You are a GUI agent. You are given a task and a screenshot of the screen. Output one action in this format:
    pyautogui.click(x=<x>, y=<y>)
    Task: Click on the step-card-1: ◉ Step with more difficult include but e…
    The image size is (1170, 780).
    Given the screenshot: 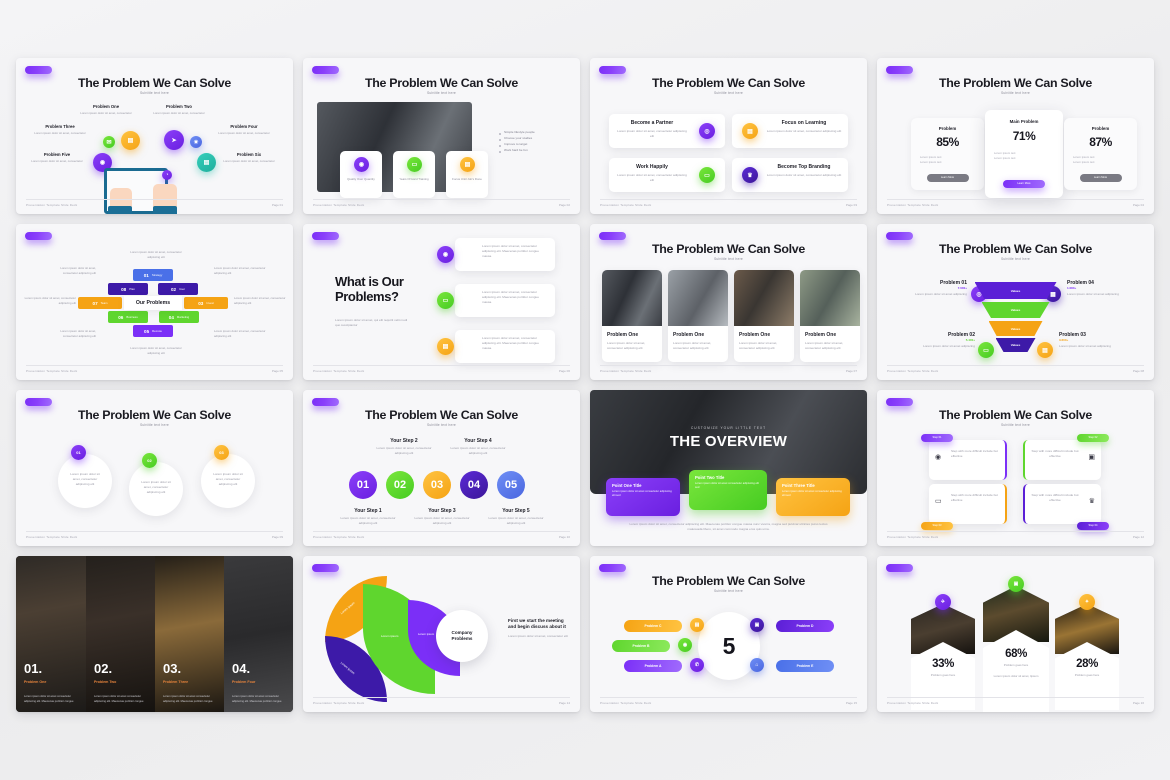 What is the action you would take?
    pyautogui.click(x=968, y=460)
    